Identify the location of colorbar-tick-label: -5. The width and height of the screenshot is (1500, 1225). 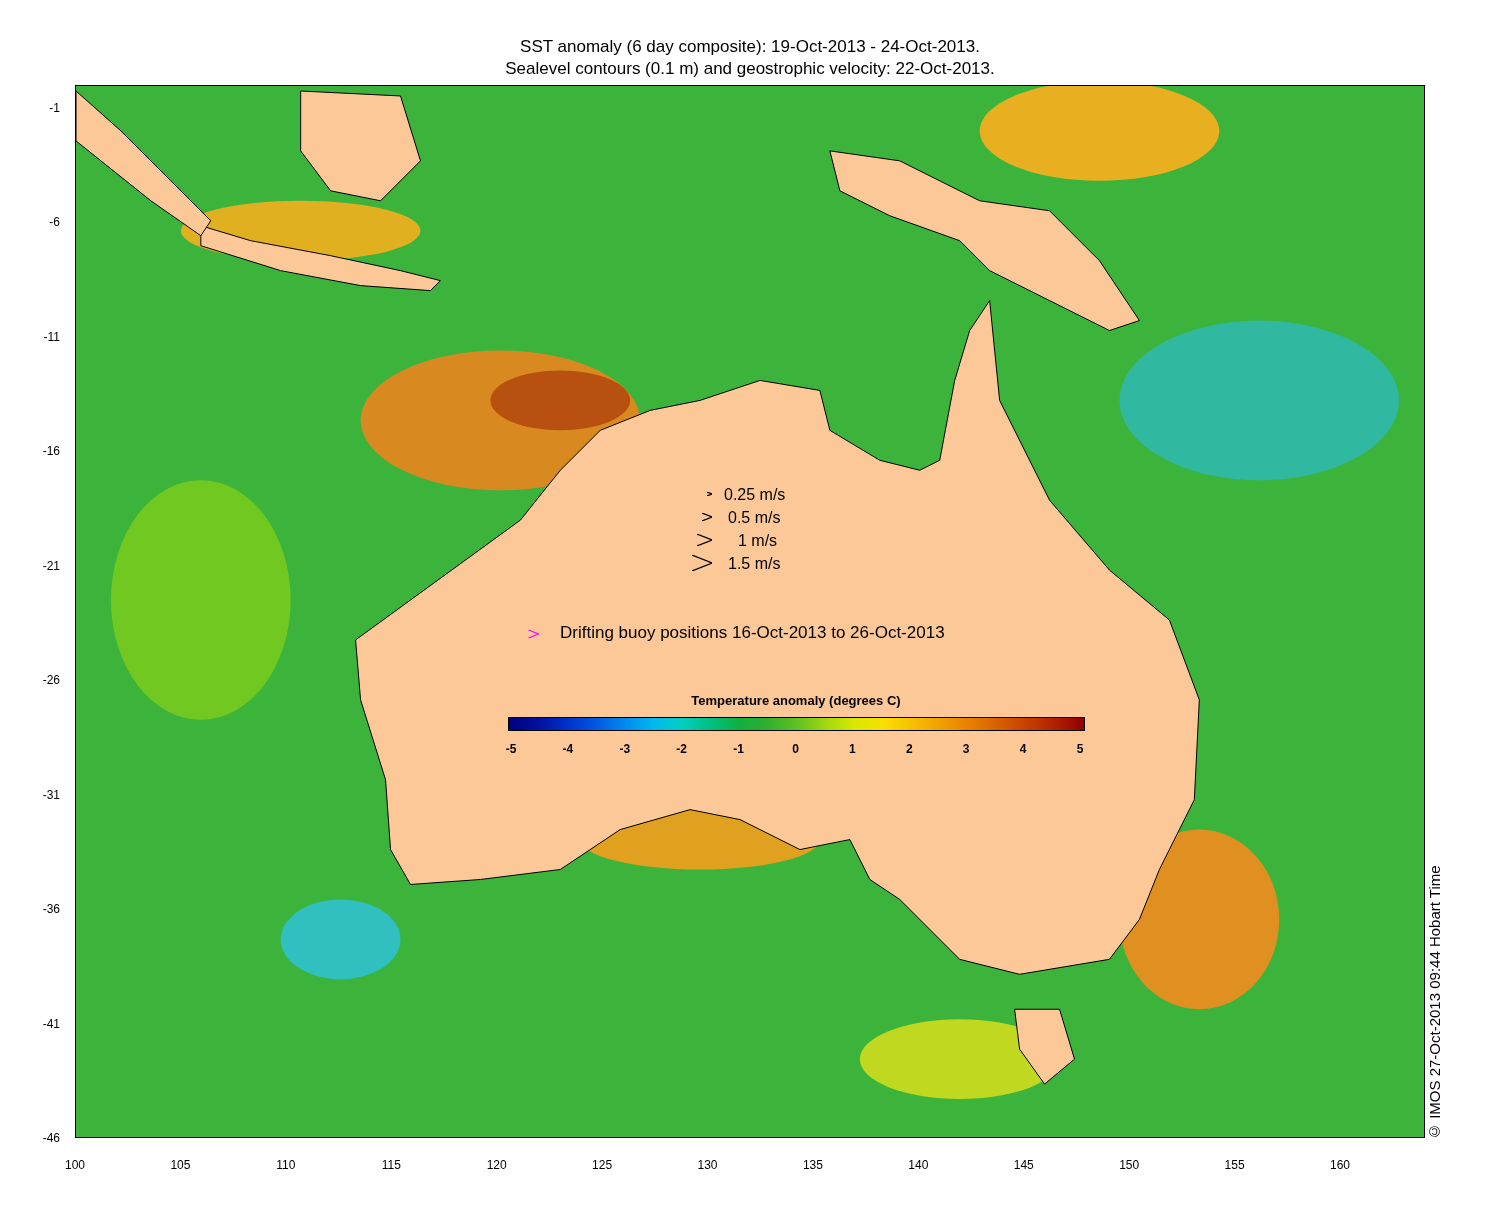
(511, 749).